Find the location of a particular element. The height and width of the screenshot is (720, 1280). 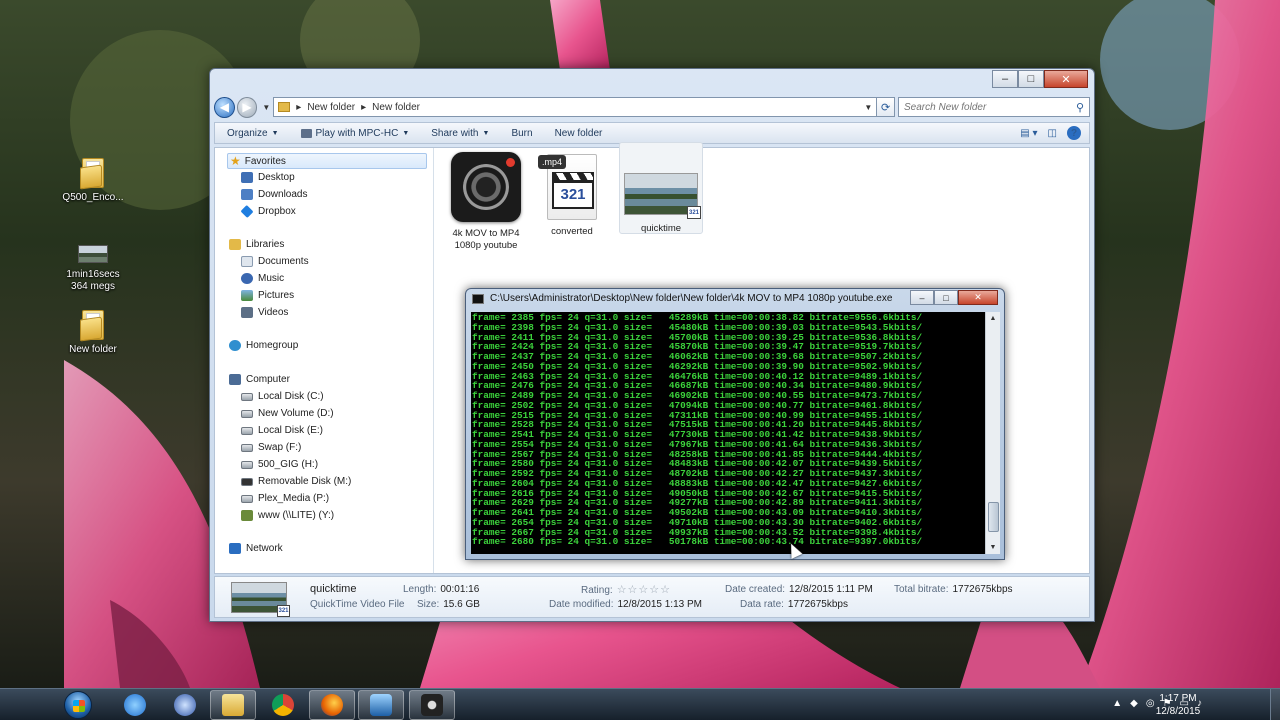

nav-computer: Computer is located at coordinates (259, 379).